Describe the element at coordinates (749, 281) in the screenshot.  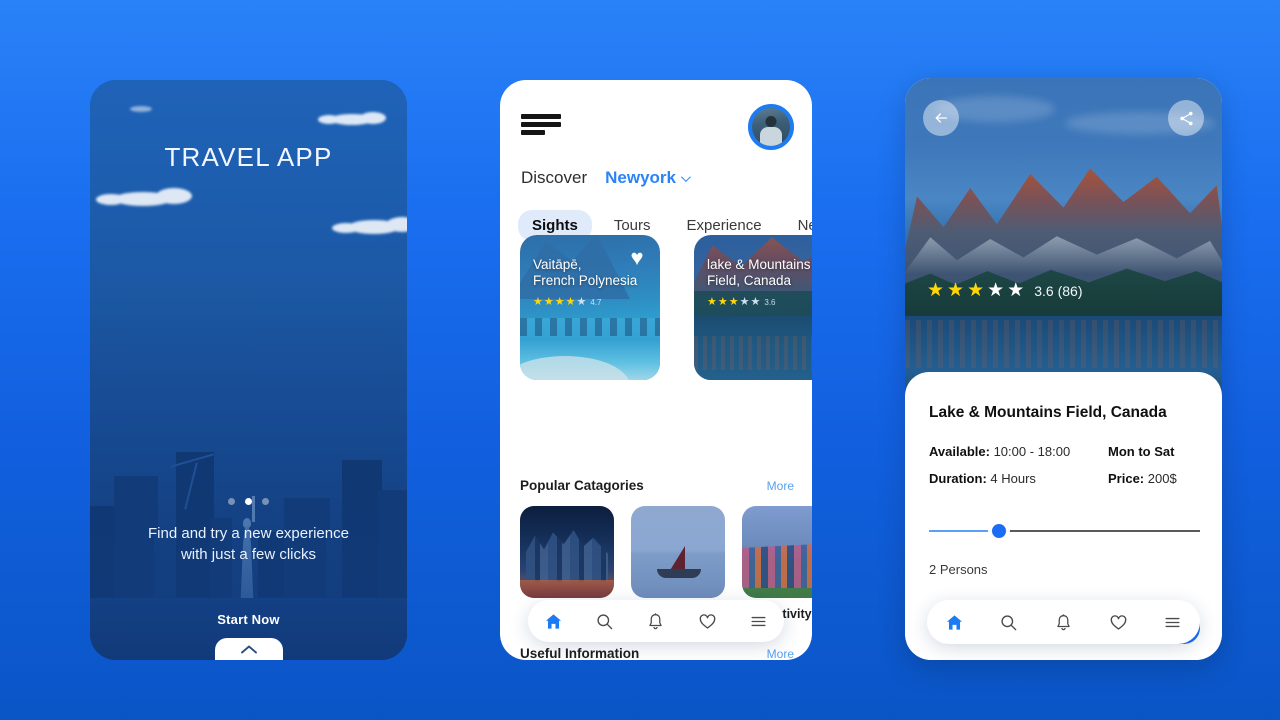
I see `card-title-line-2: Field, Canada` at that location.